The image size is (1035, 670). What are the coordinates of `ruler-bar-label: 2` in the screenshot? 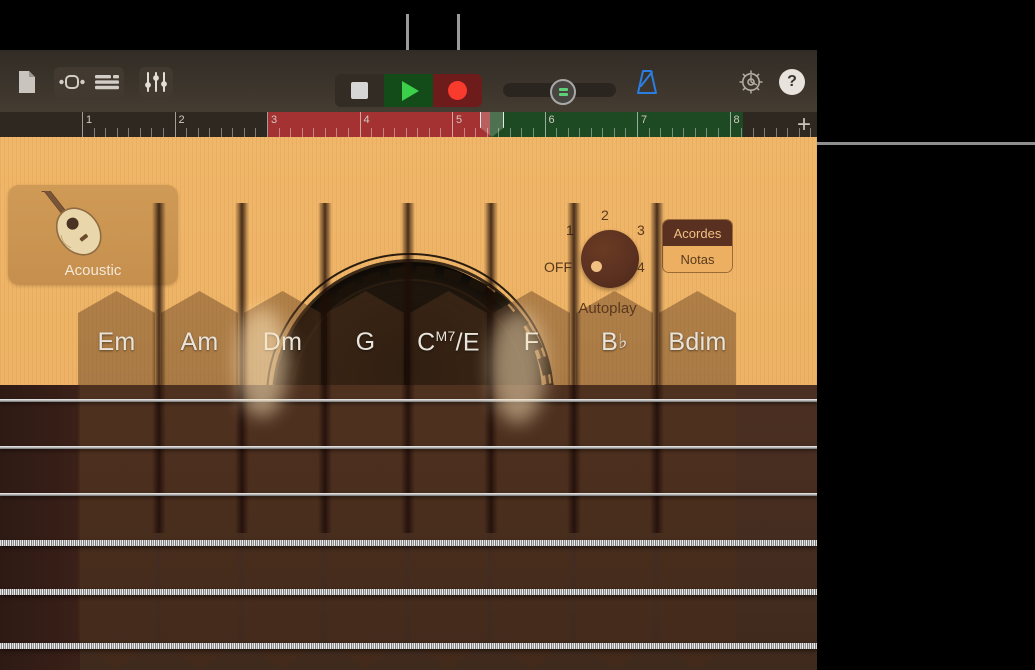 It's located at (181, 120).